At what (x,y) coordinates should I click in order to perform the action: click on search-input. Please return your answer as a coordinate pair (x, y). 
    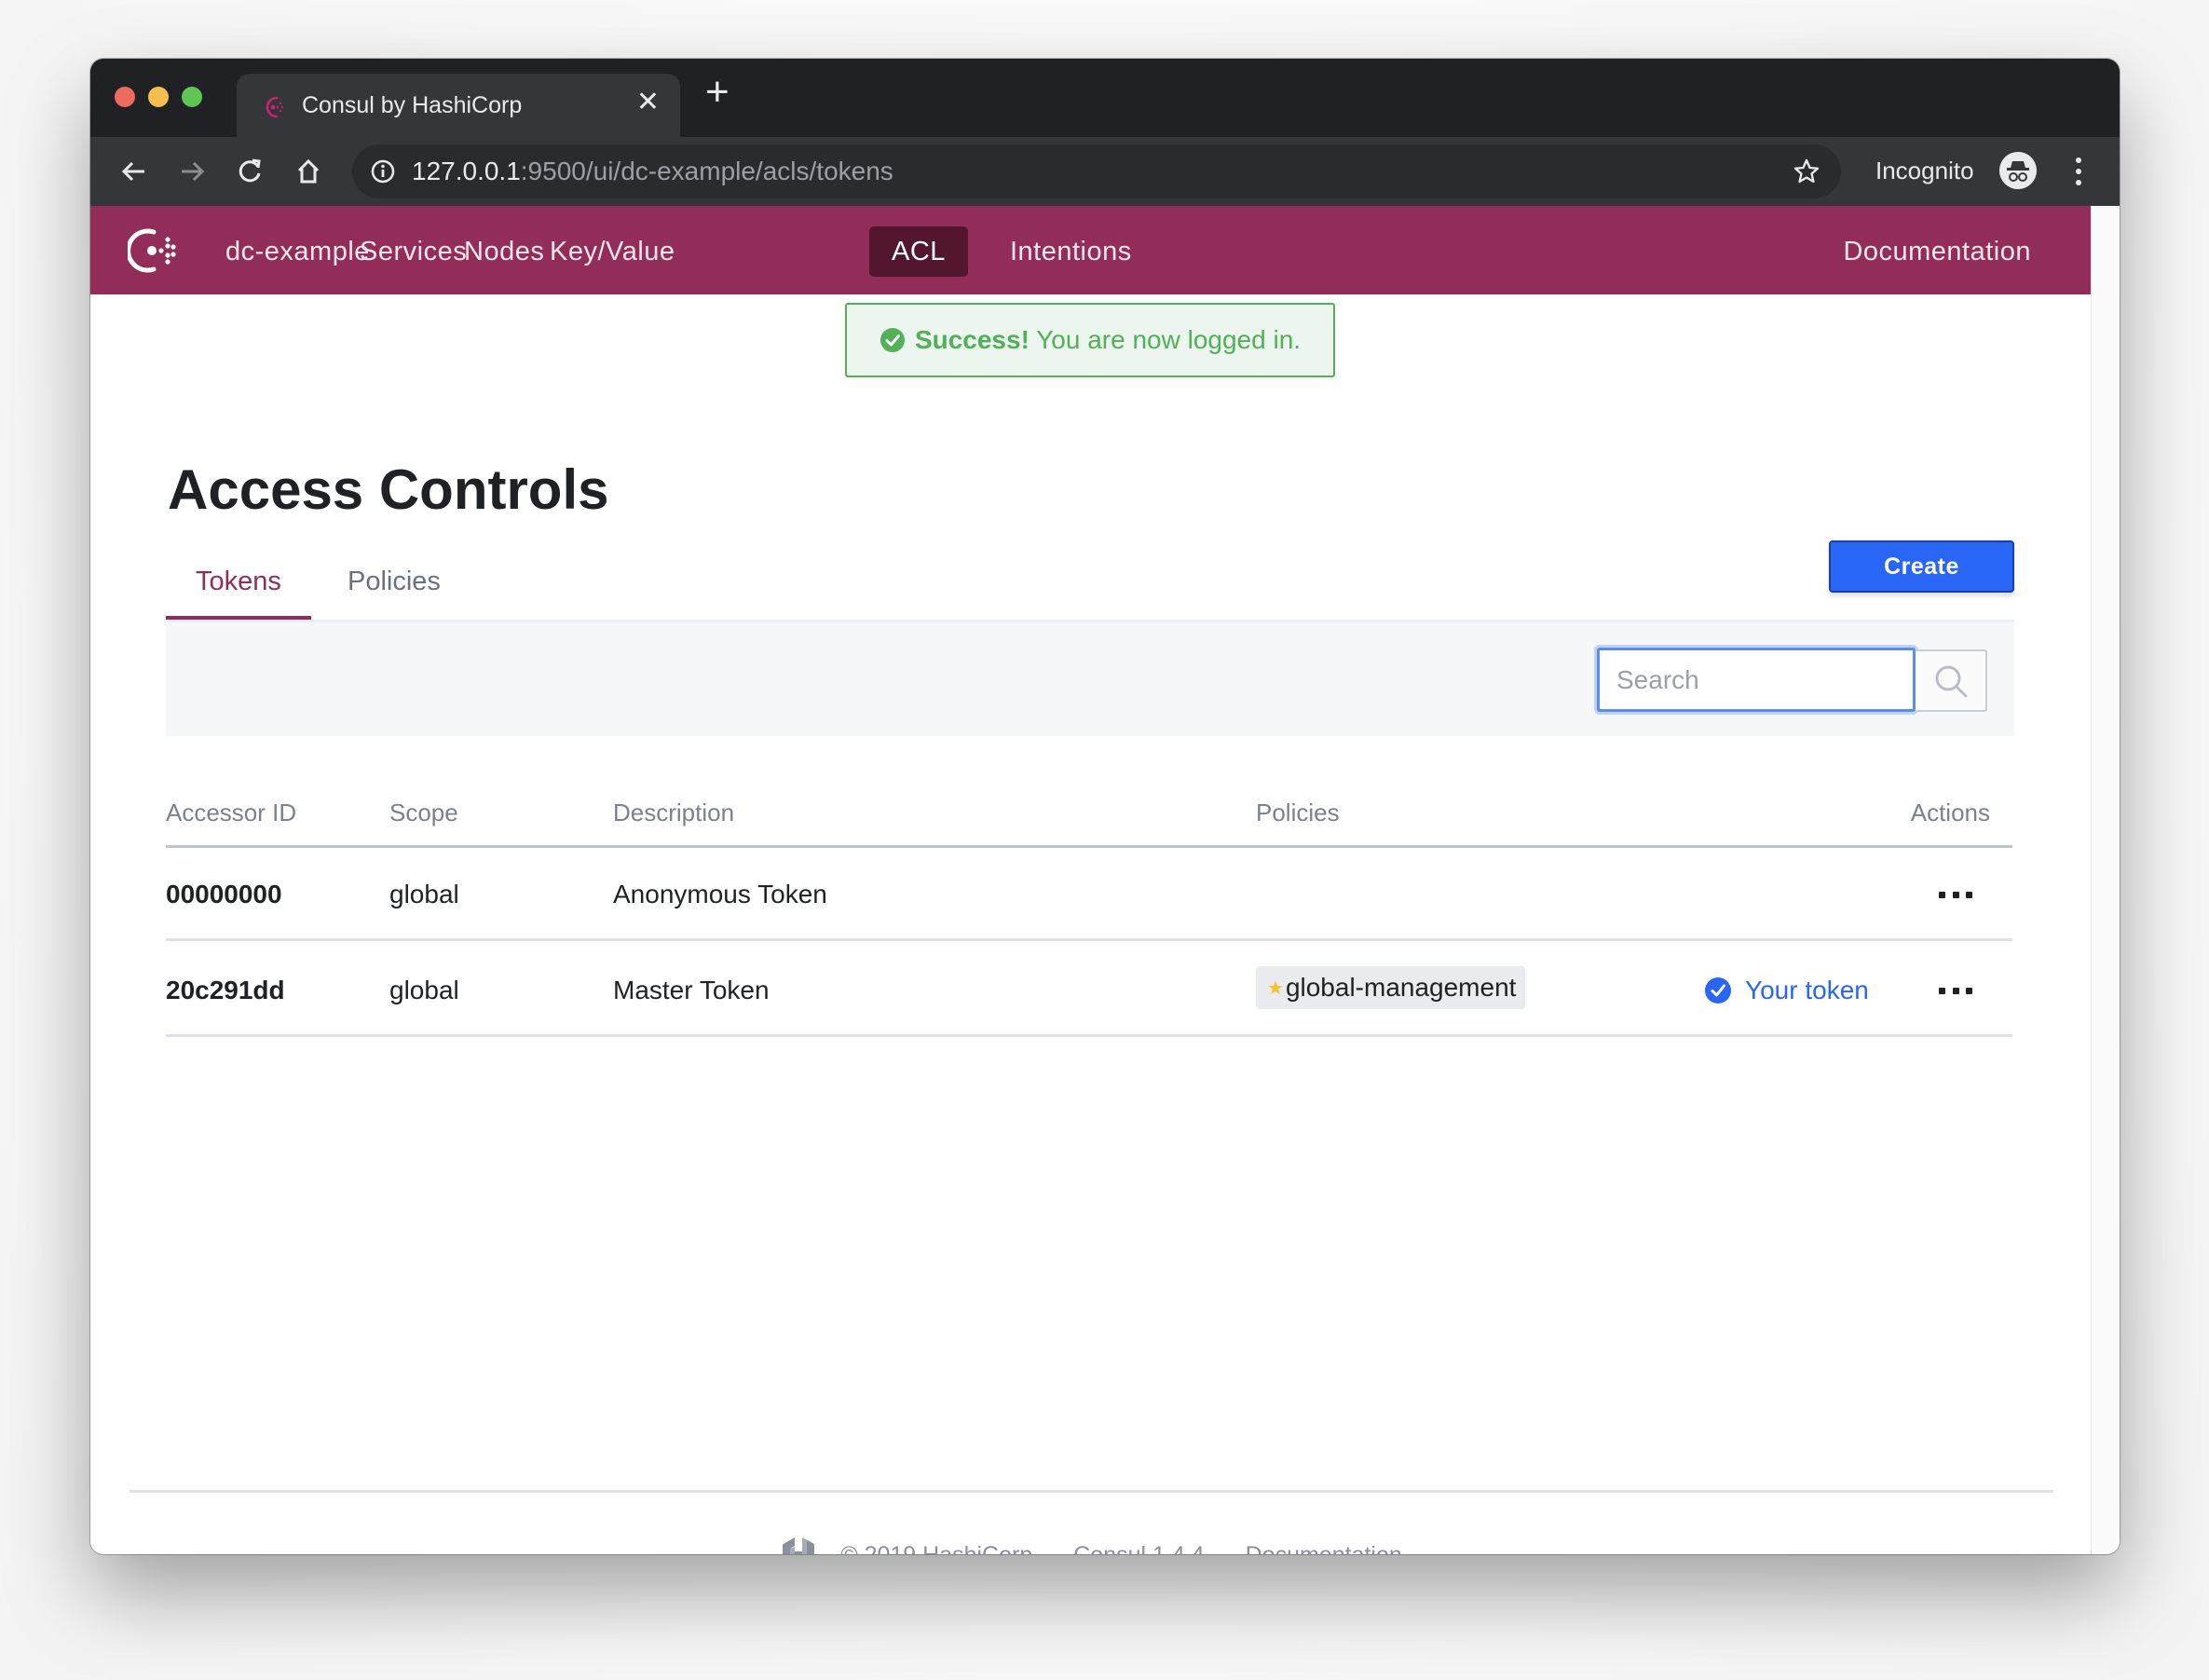
    Looking at the image, I should click on (1756, 680).